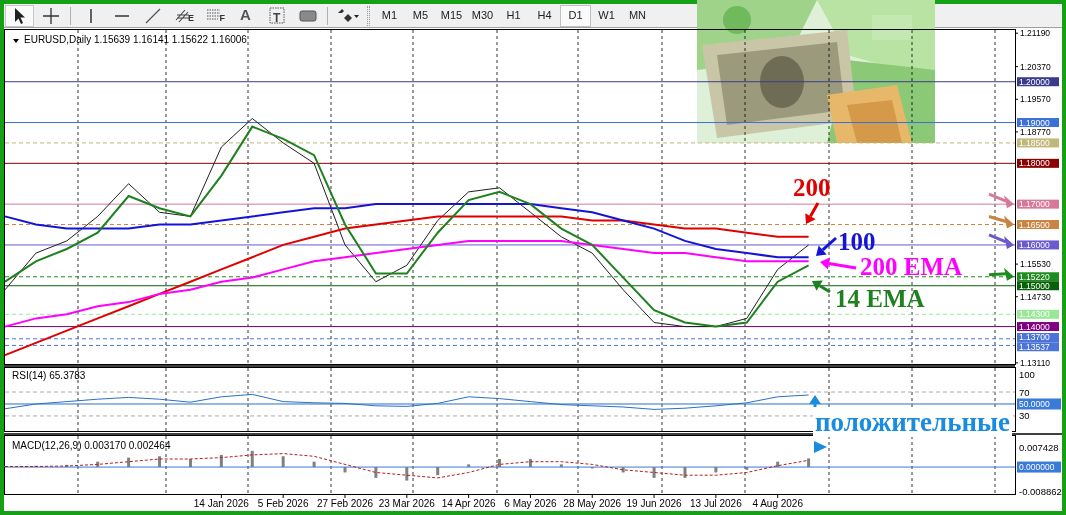 The width and height of the screenshot is (1066, 515). What do you see at coordinates (91, 445) in the screenshot?
I see `indicator-title: MACD(12,26,9) 0.003170 0.002464` at bounding box center [91, 445].